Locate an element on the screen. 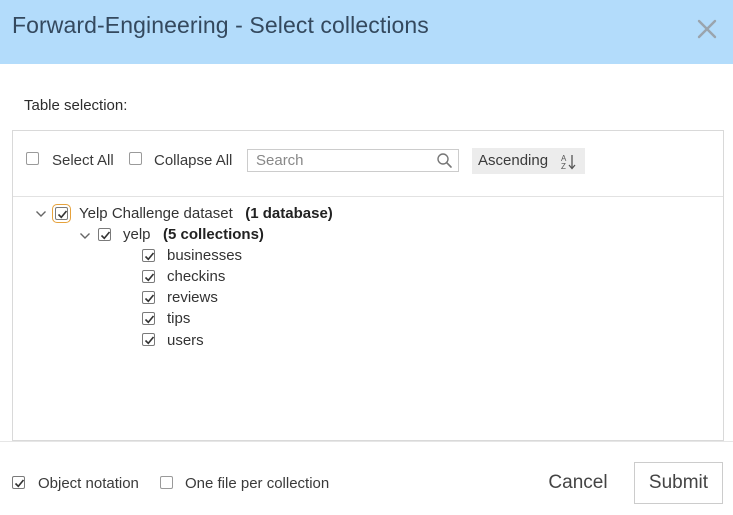  object-notation-checkbox is located at coordinates (18, 482).